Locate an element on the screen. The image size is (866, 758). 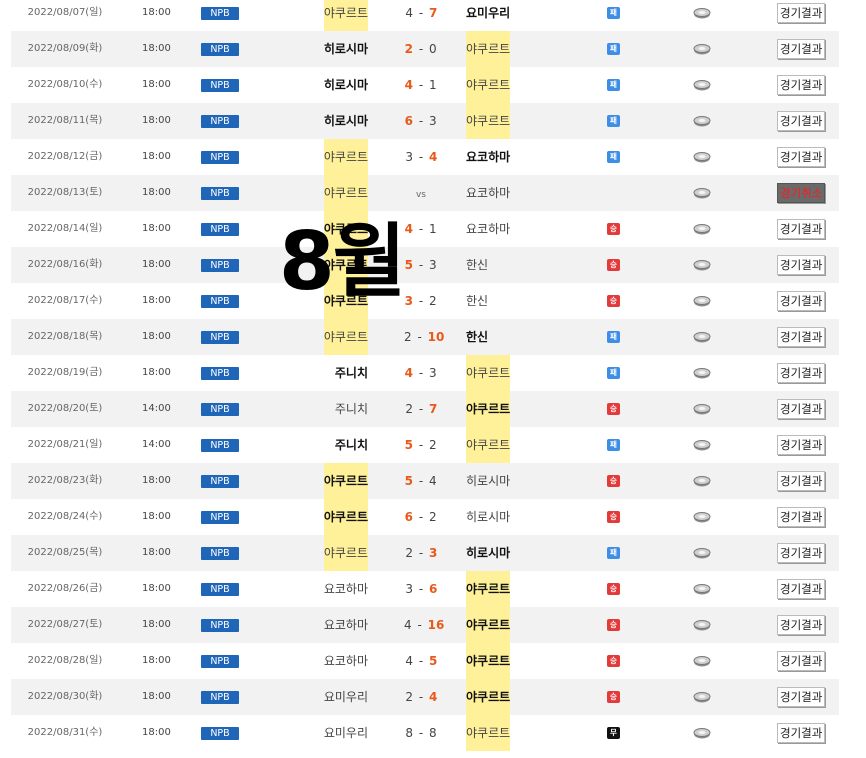
away-team: 요미우리 is located at coordinates (488, 15).